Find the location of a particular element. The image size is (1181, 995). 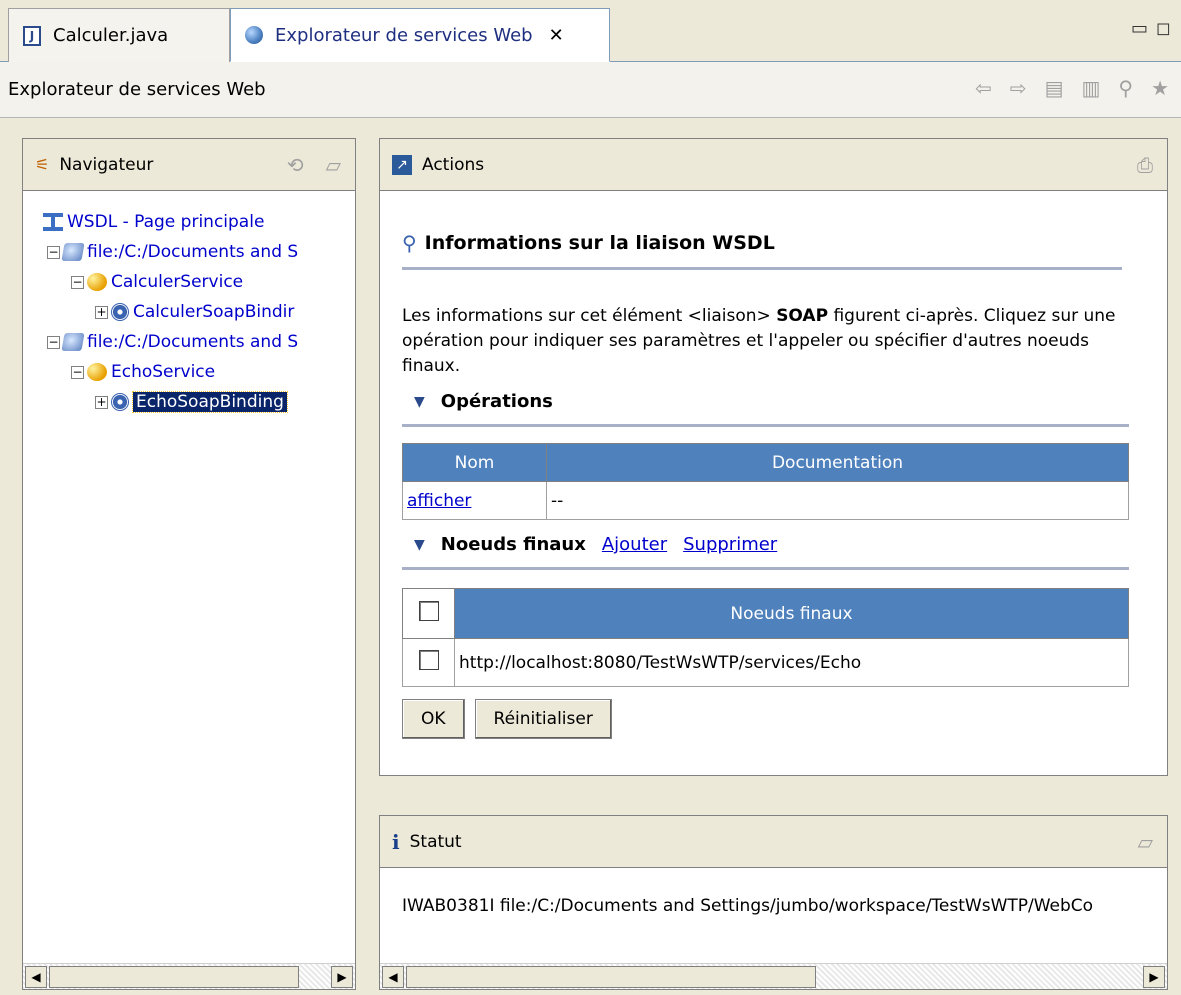

endpoint-checkbox is located at coordinates (428, 660).